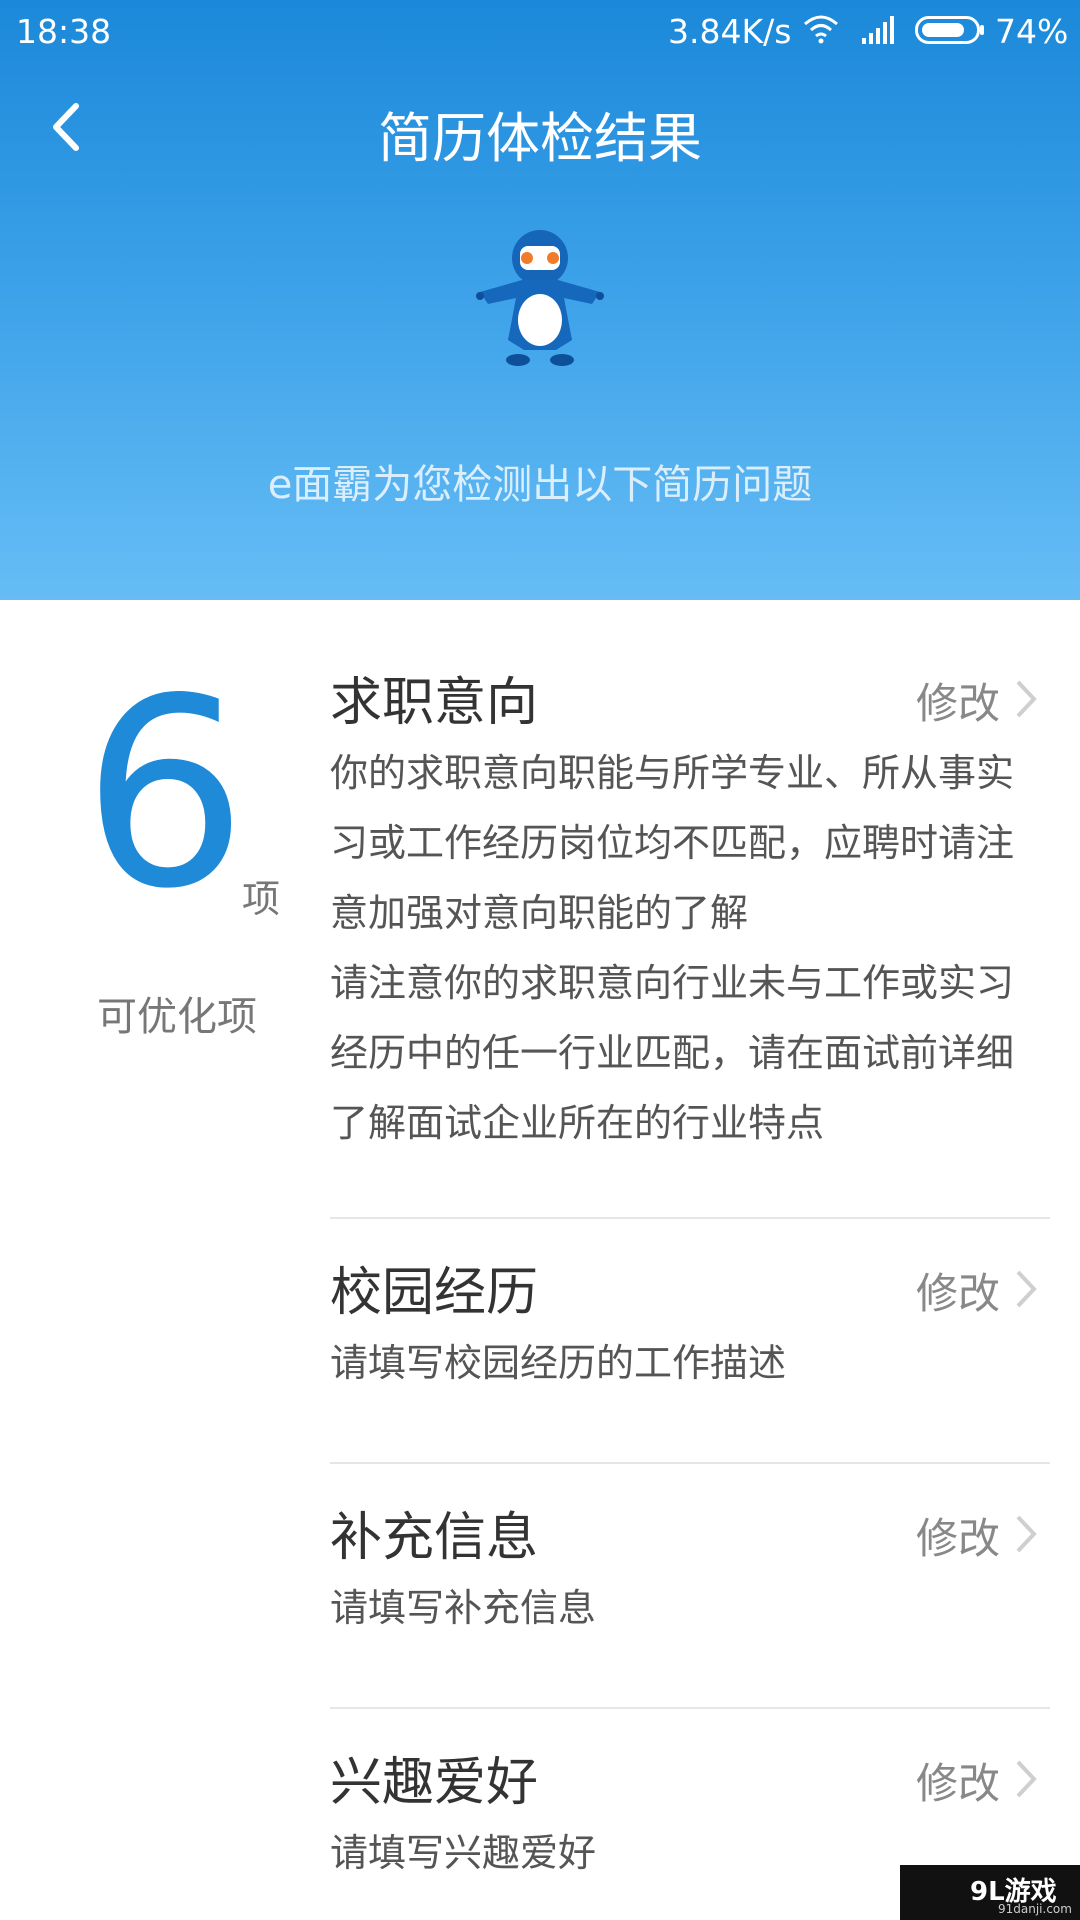 This screenshot has width=1080, height=1920. Describe the element at coordinates (1032, 31) in the screenshot. I see `battery-percent: 74%` at that location.